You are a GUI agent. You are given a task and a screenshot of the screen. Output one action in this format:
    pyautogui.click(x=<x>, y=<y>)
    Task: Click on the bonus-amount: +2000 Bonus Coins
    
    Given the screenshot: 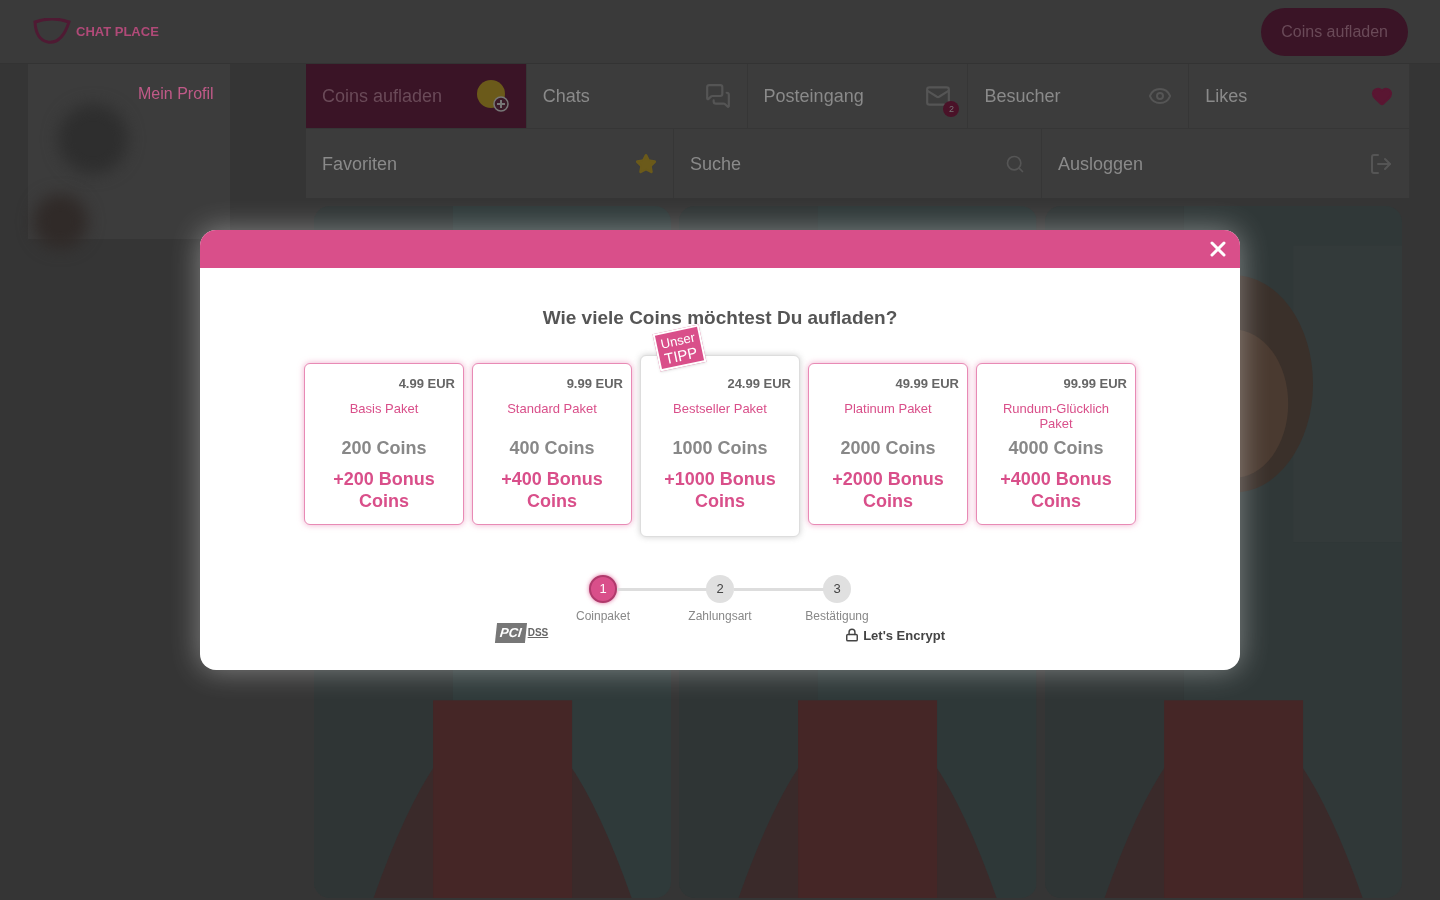 What is the action you would take?
    pyautogui.click(x=888, y=490)
    